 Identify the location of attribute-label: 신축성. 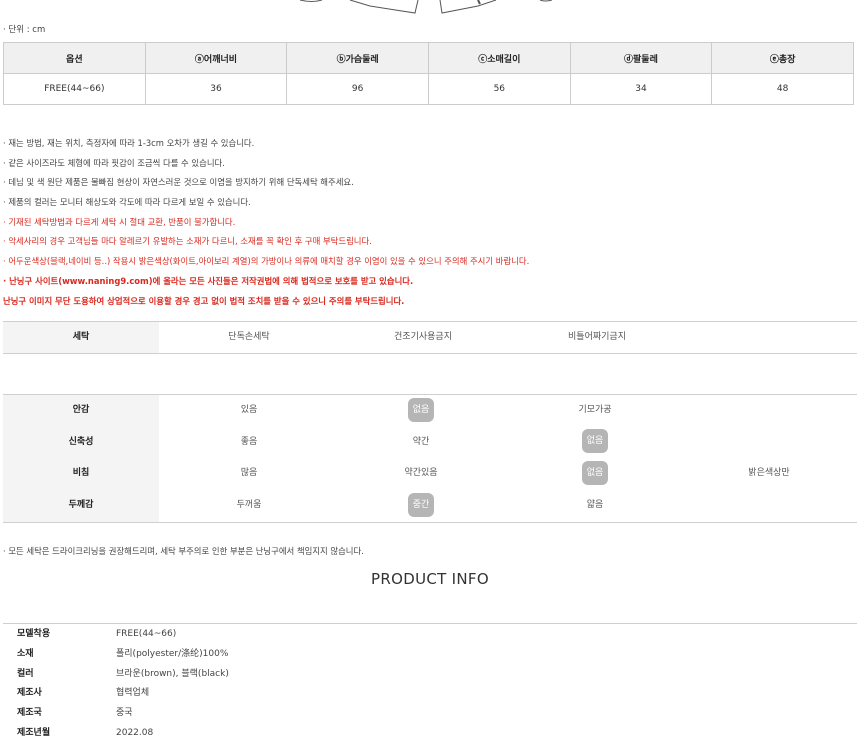
(81, 442).